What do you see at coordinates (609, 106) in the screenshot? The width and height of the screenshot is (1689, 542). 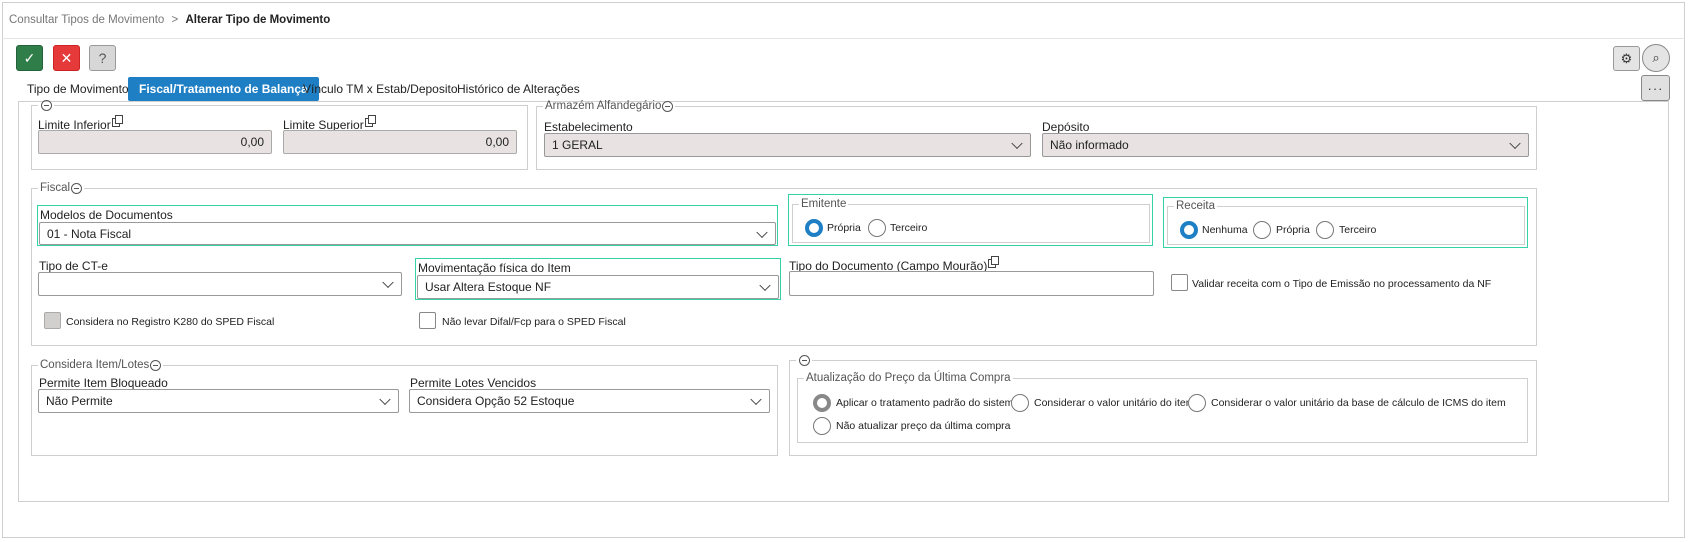 I see `armazem-legend: Armazém Alfandegário` at bounding box center [609, 106].